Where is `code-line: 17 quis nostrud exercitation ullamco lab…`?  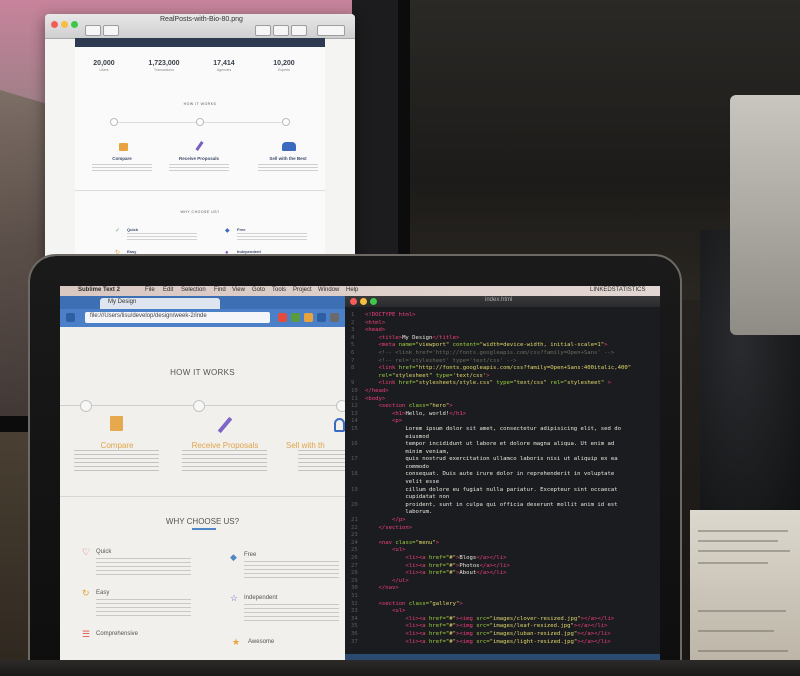
code-line: 17 quis nostrud exercitation ullamco lab… is located at coordinates (503, 460).